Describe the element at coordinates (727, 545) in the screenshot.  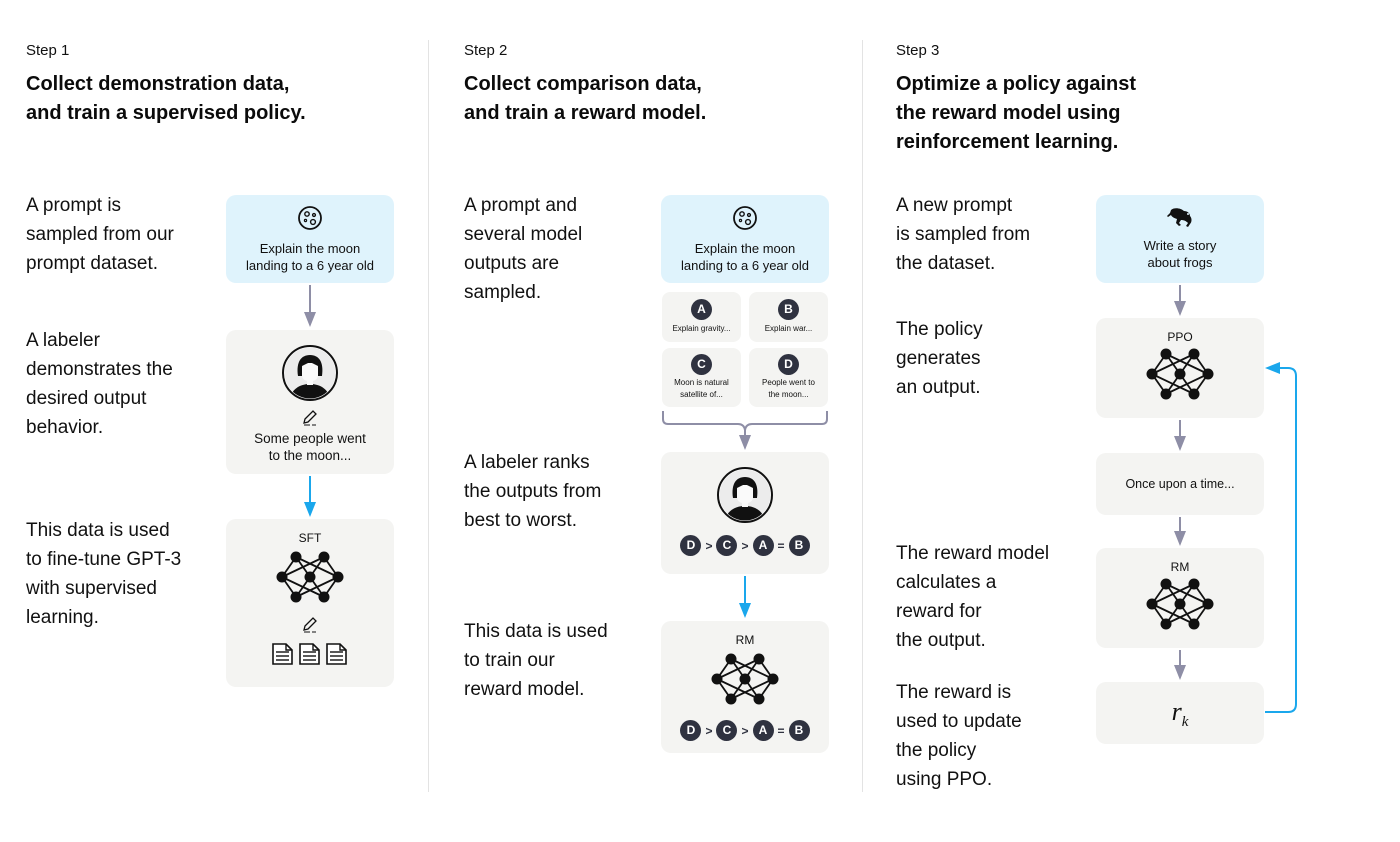
I see `rank-badge: C` at that location.